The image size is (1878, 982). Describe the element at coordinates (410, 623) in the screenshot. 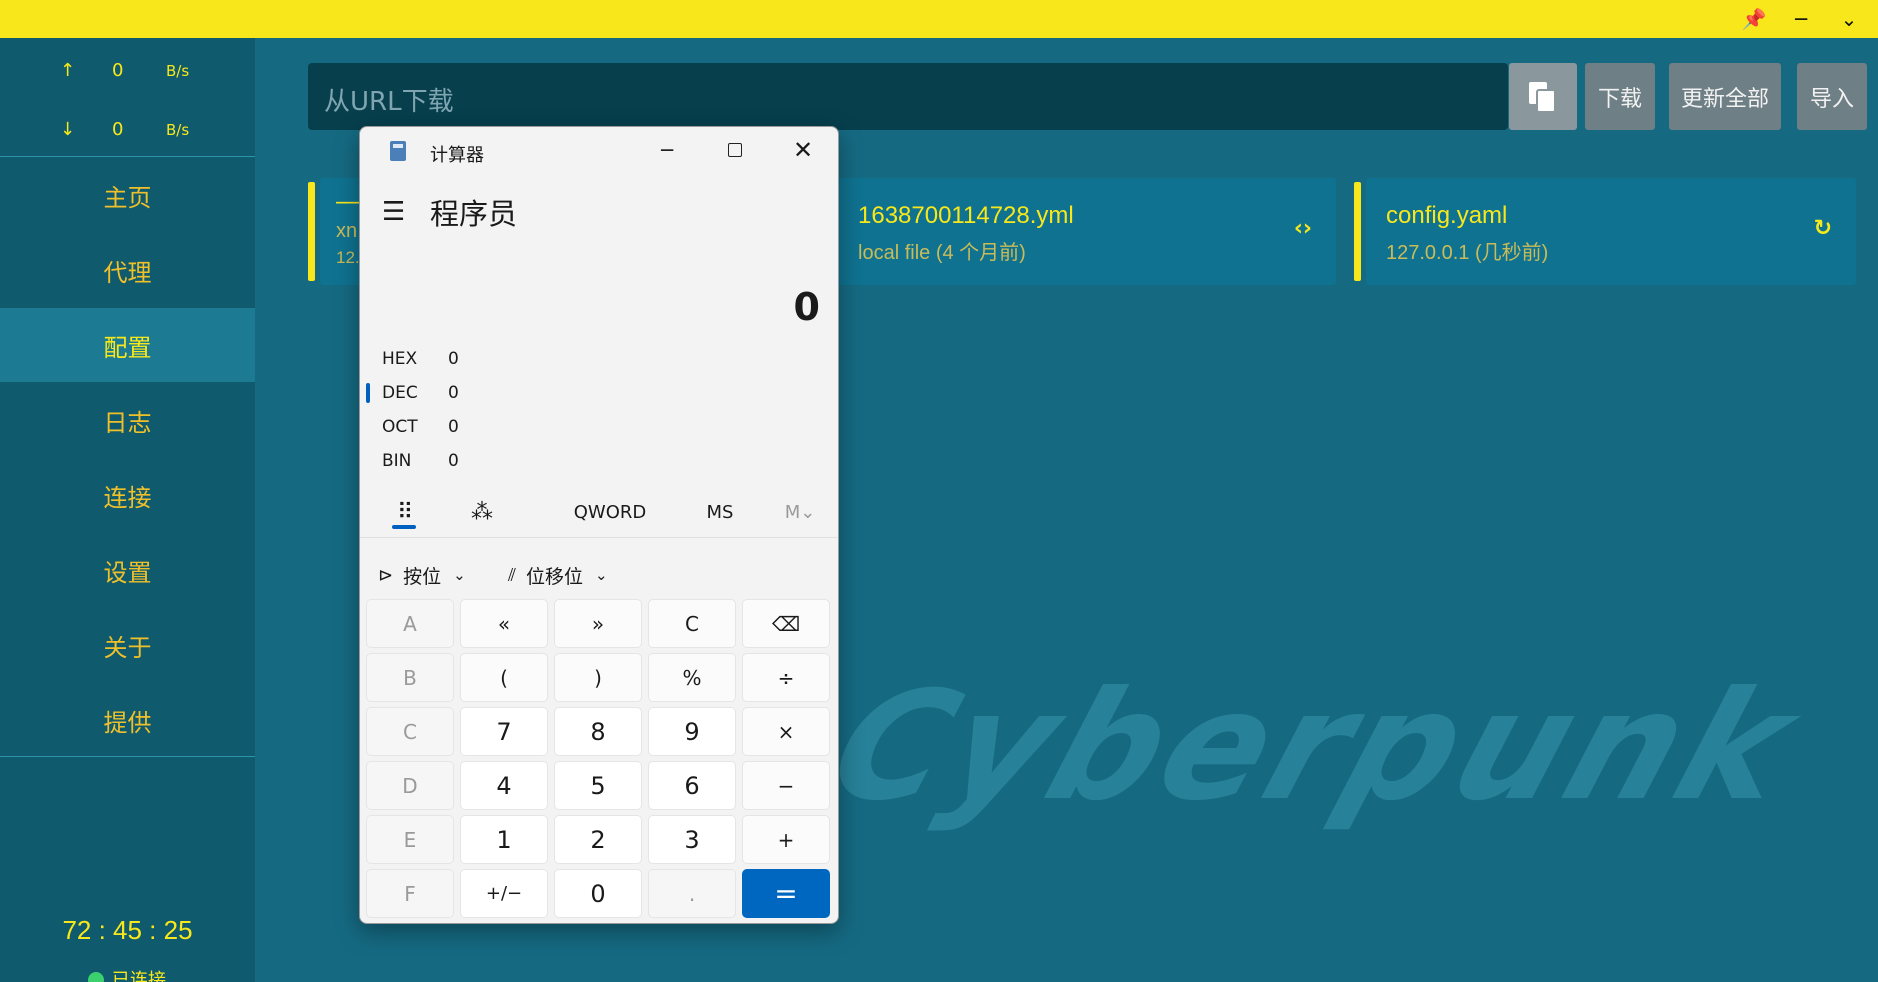

I see `key-a: A` at that location.